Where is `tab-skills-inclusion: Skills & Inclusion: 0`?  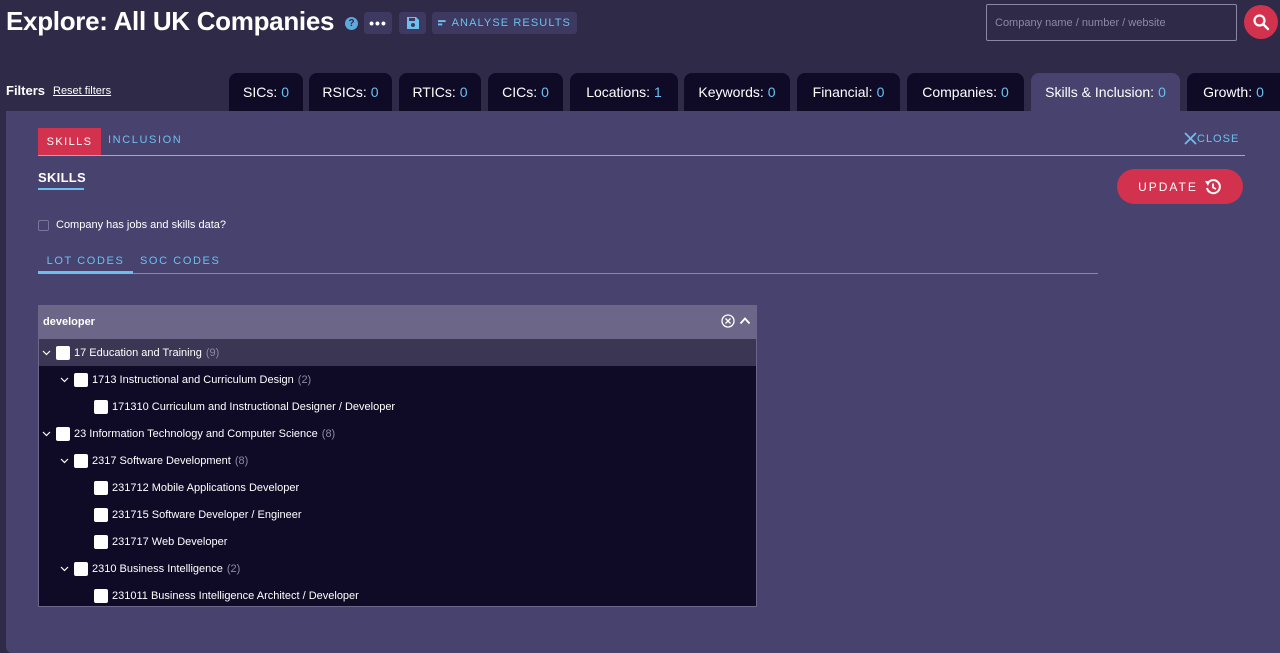 tab-skills-inclusion: Skills & Inclusion: 0 is located at coordinates (1105, 92).